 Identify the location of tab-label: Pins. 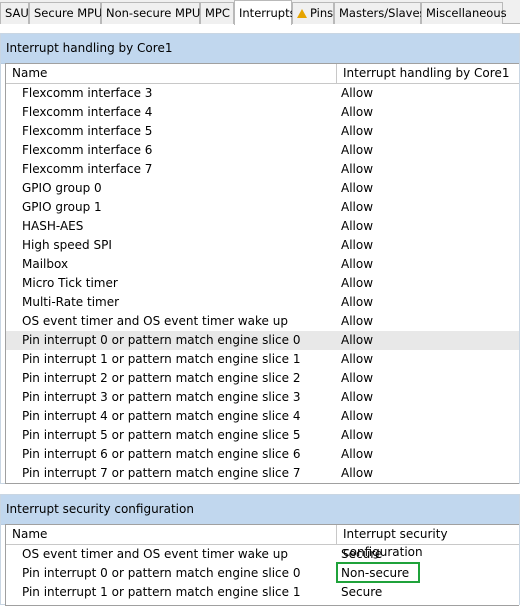
(322, 13).